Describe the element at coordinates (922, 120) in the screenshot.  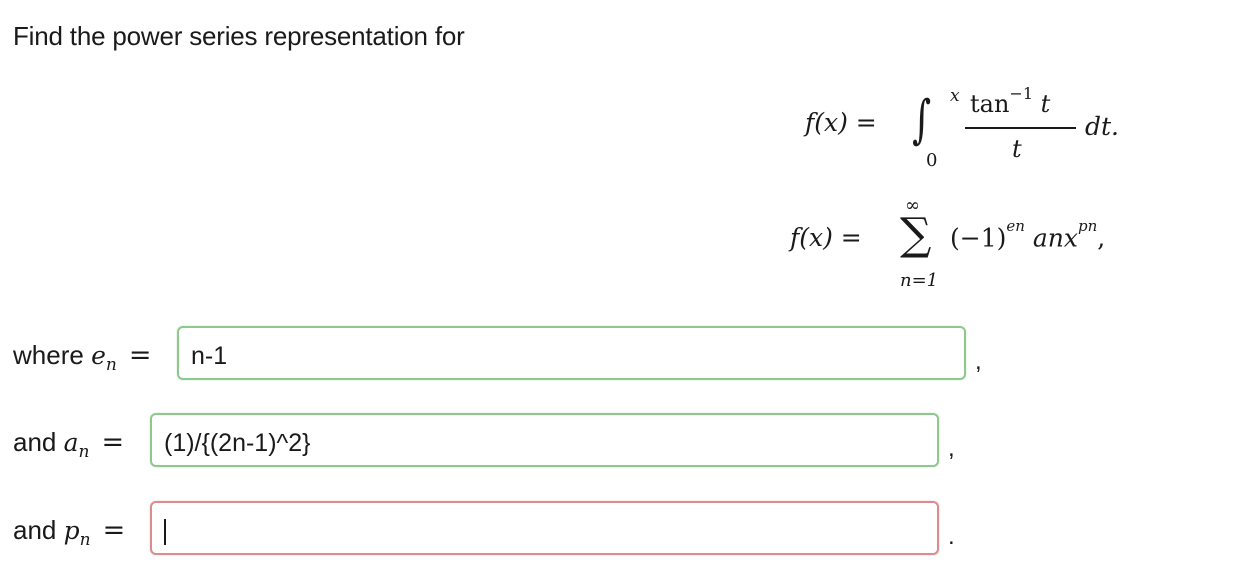
I see `integral-sign: ∫` at that location.